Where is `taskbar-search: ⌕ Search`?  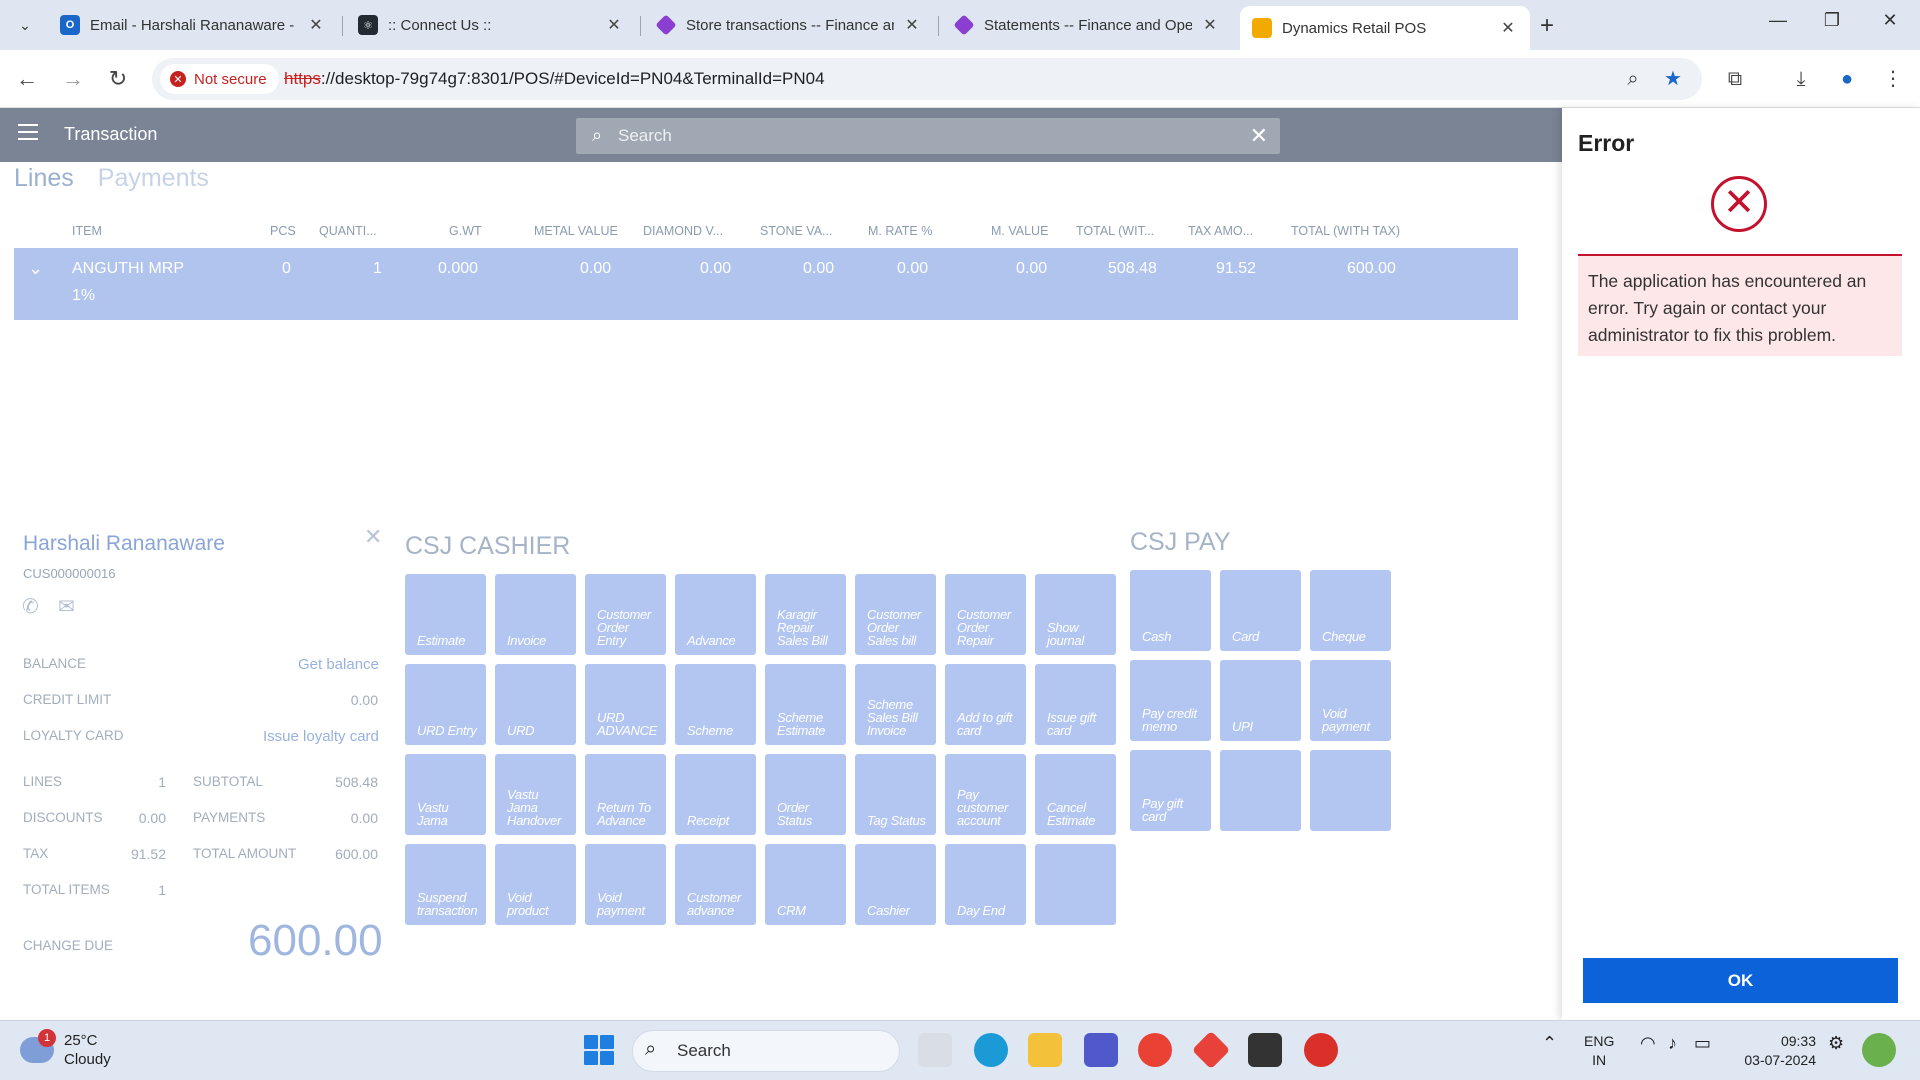 taskbar-search: ⌕ Search is located at coordinates (766, 1051).